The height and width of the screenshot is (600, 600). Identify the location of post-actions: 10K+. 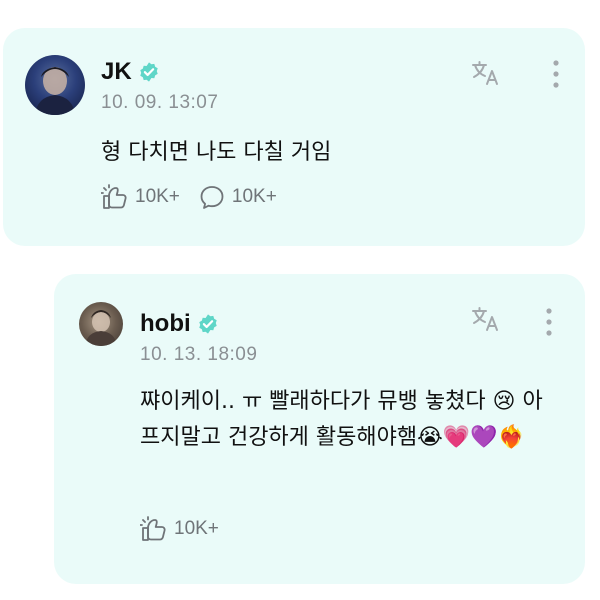
(179, 529).